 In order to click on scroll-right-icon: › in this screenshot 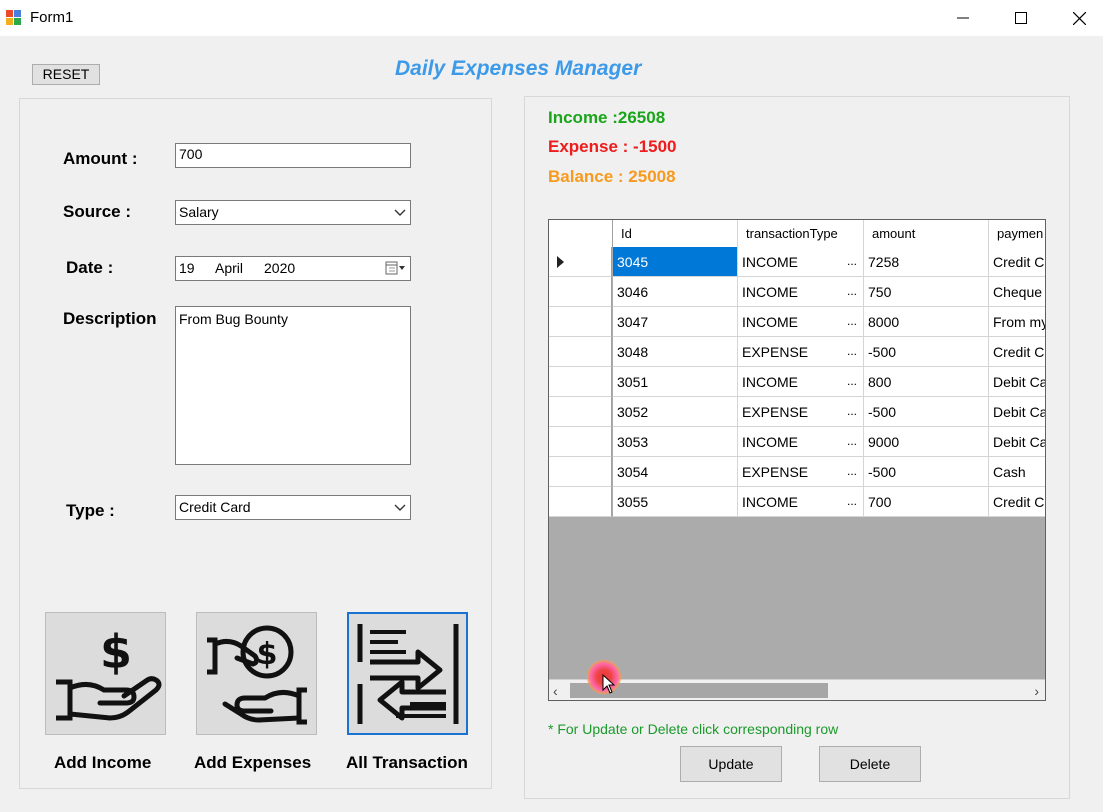, I will do `click(1036, 691)`.